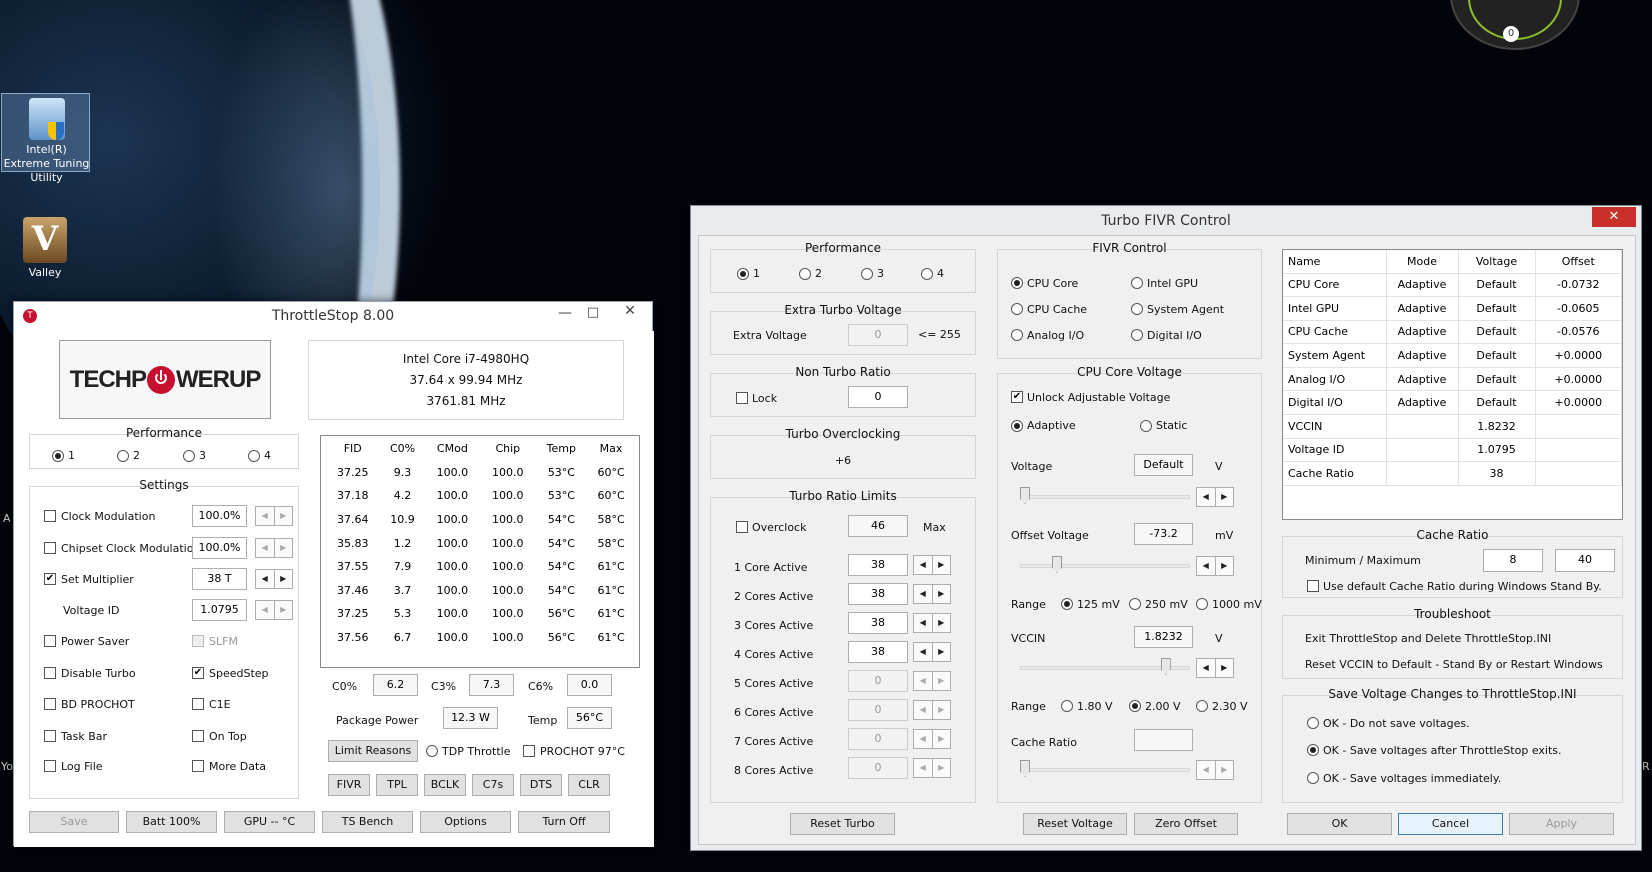 The height and width of the screenshot is (872, 1652). I want to click on core-4-value: 38, so click(878, 652).